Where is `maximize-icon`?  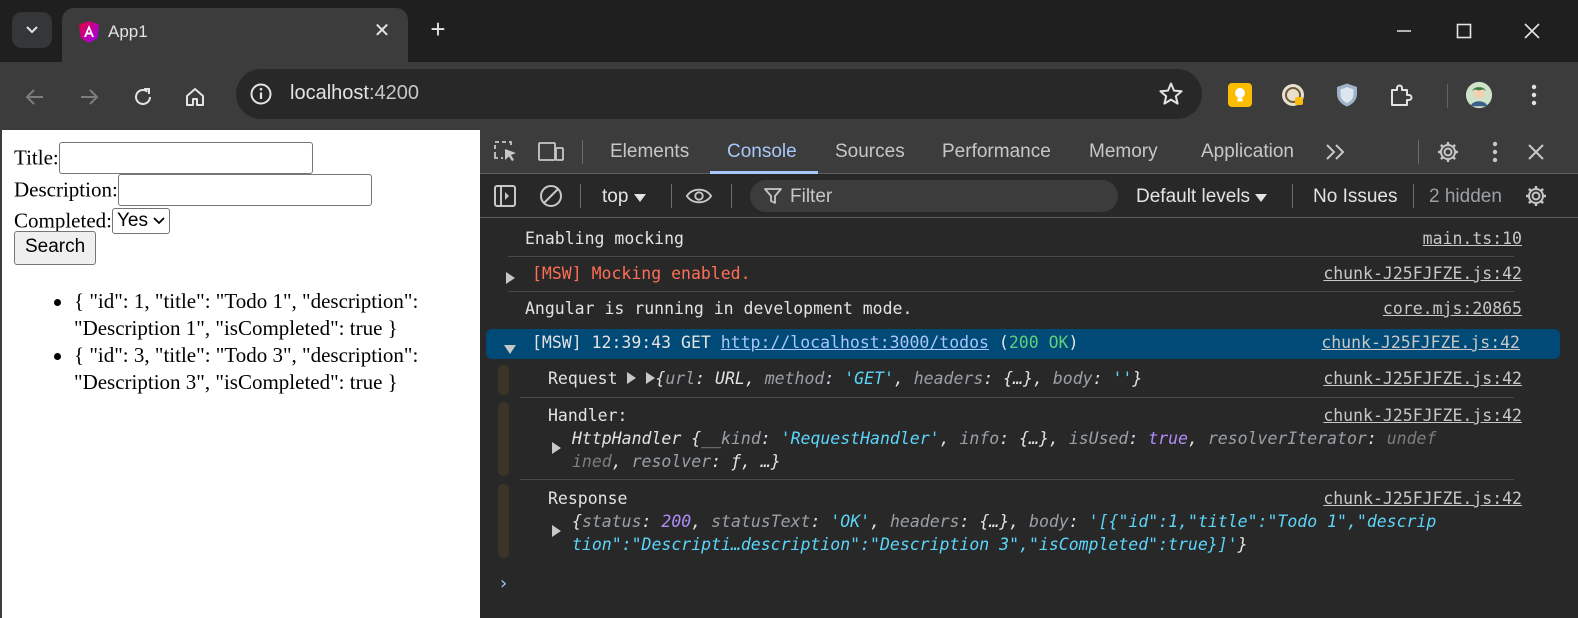
maximize-icon is located at coordinates (1464, 31).